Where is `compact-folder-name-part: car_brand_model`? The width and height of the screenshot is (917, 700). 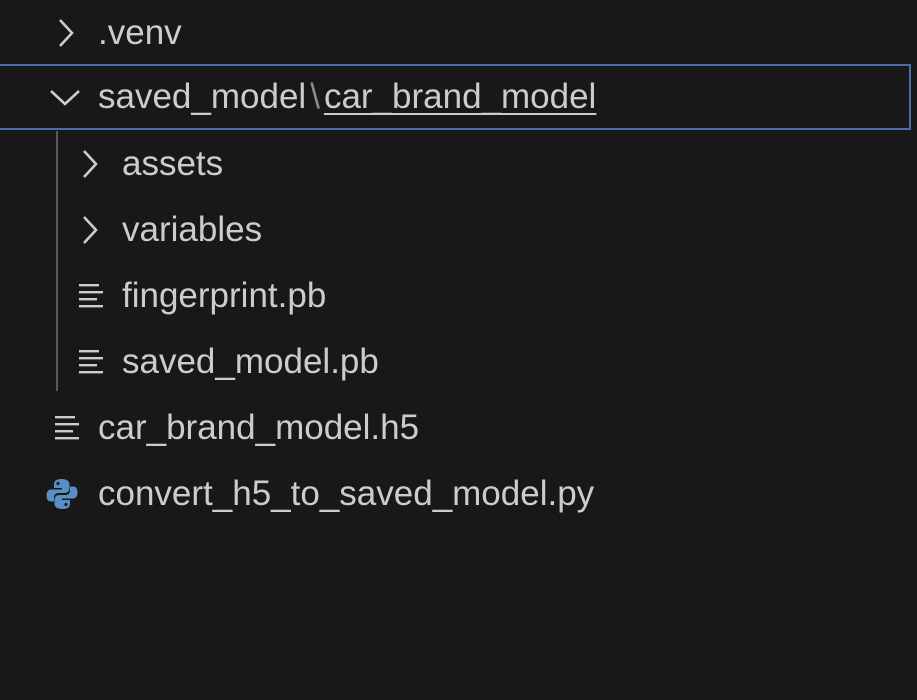
compact-folder-name-part: car_brand_model is located at coordinates (460, 96).